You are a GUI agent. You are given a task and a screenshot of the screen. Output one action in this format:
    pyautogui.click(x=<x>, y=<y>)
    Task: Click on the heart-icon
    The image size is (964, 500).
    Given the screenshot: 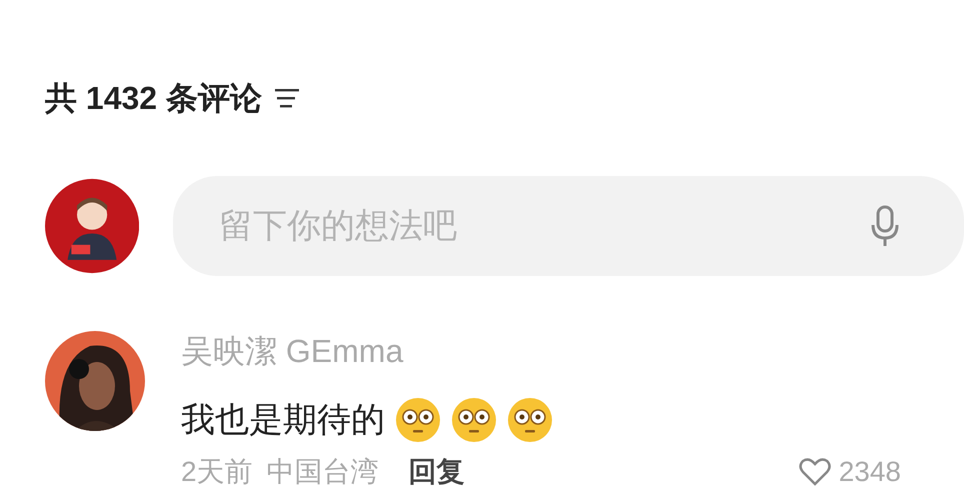 What is the action you would take?
    pyautogui.click(x=814, y=472)
    